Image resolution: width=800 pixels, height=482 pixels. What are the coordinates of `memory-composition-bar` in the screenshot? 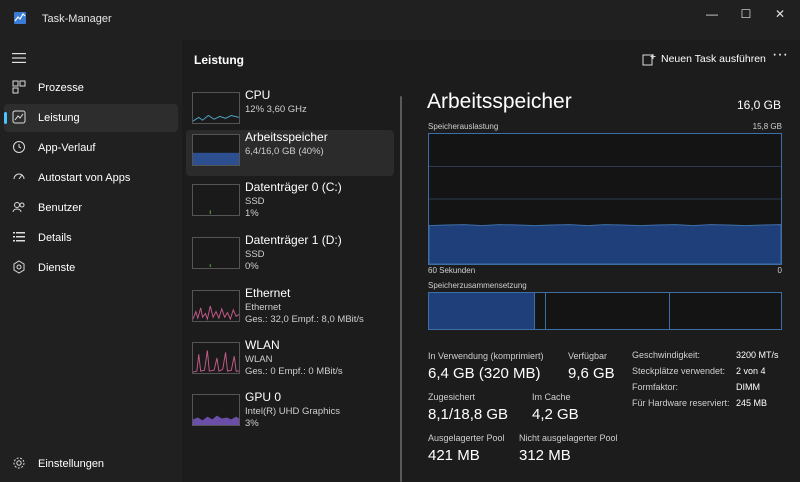 It's located at (605, 311).